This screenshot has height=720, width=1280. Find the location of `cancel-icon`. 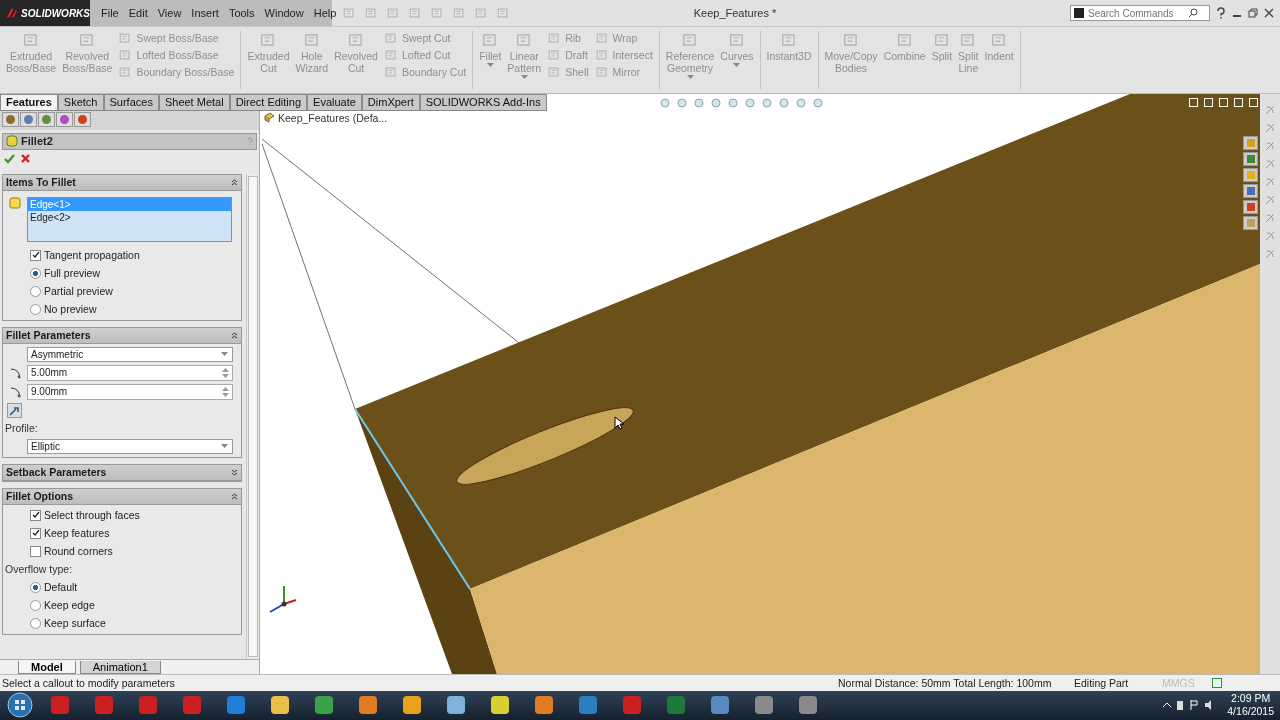

cancel-icon is located at coordinates (25, 159).